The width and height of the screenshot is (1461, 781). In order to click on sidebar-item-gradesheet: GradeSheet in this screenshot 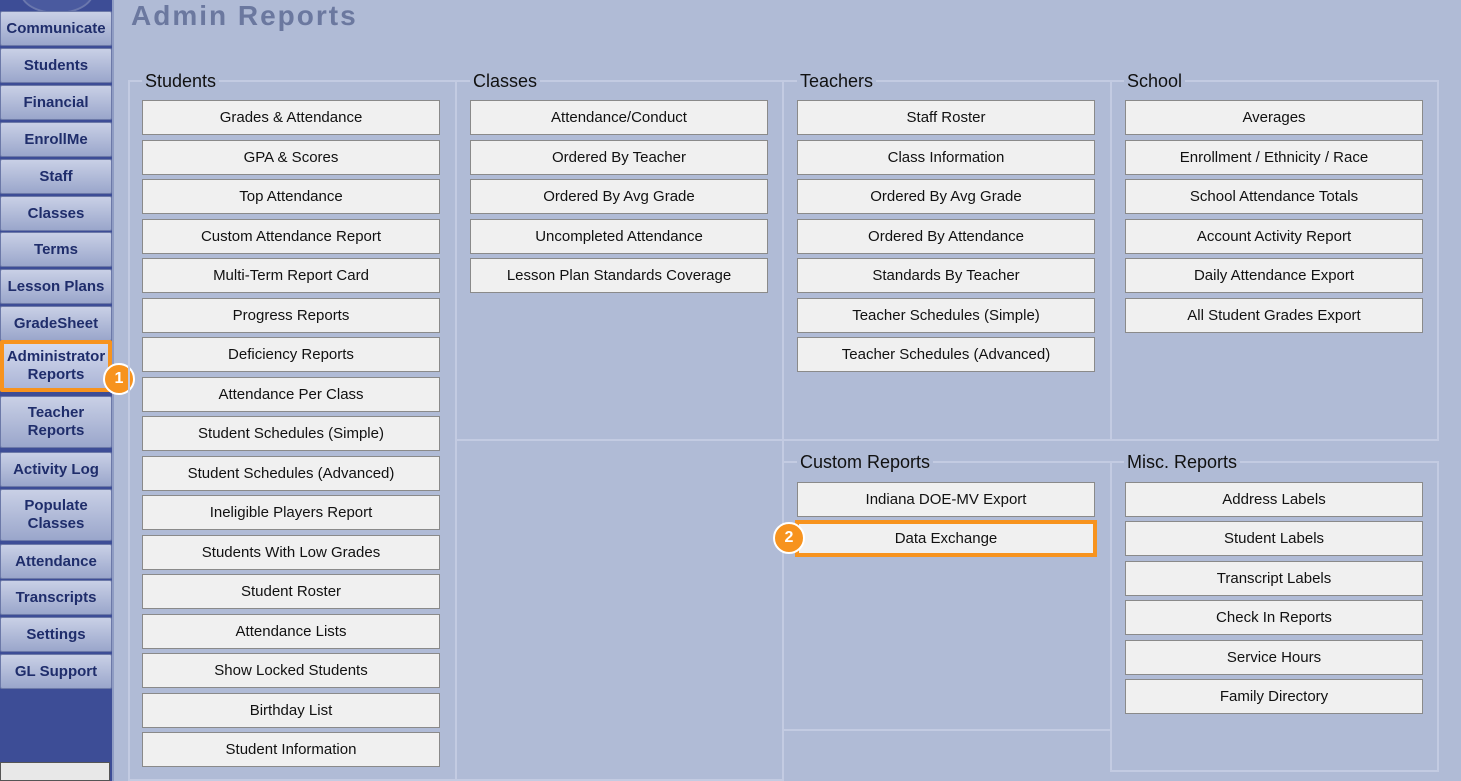, I will do `click(56, 323)`.